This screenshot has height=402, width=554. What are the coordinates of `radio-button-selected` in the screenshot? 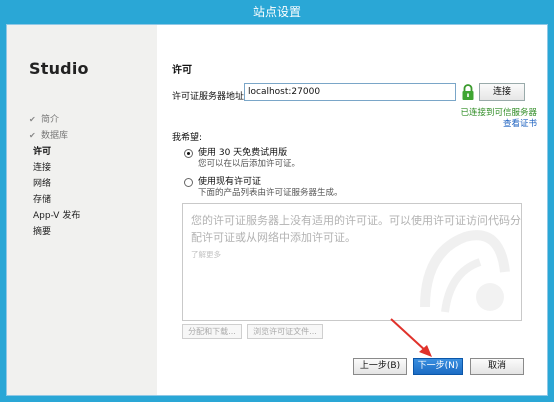 It's located at (188, 153).